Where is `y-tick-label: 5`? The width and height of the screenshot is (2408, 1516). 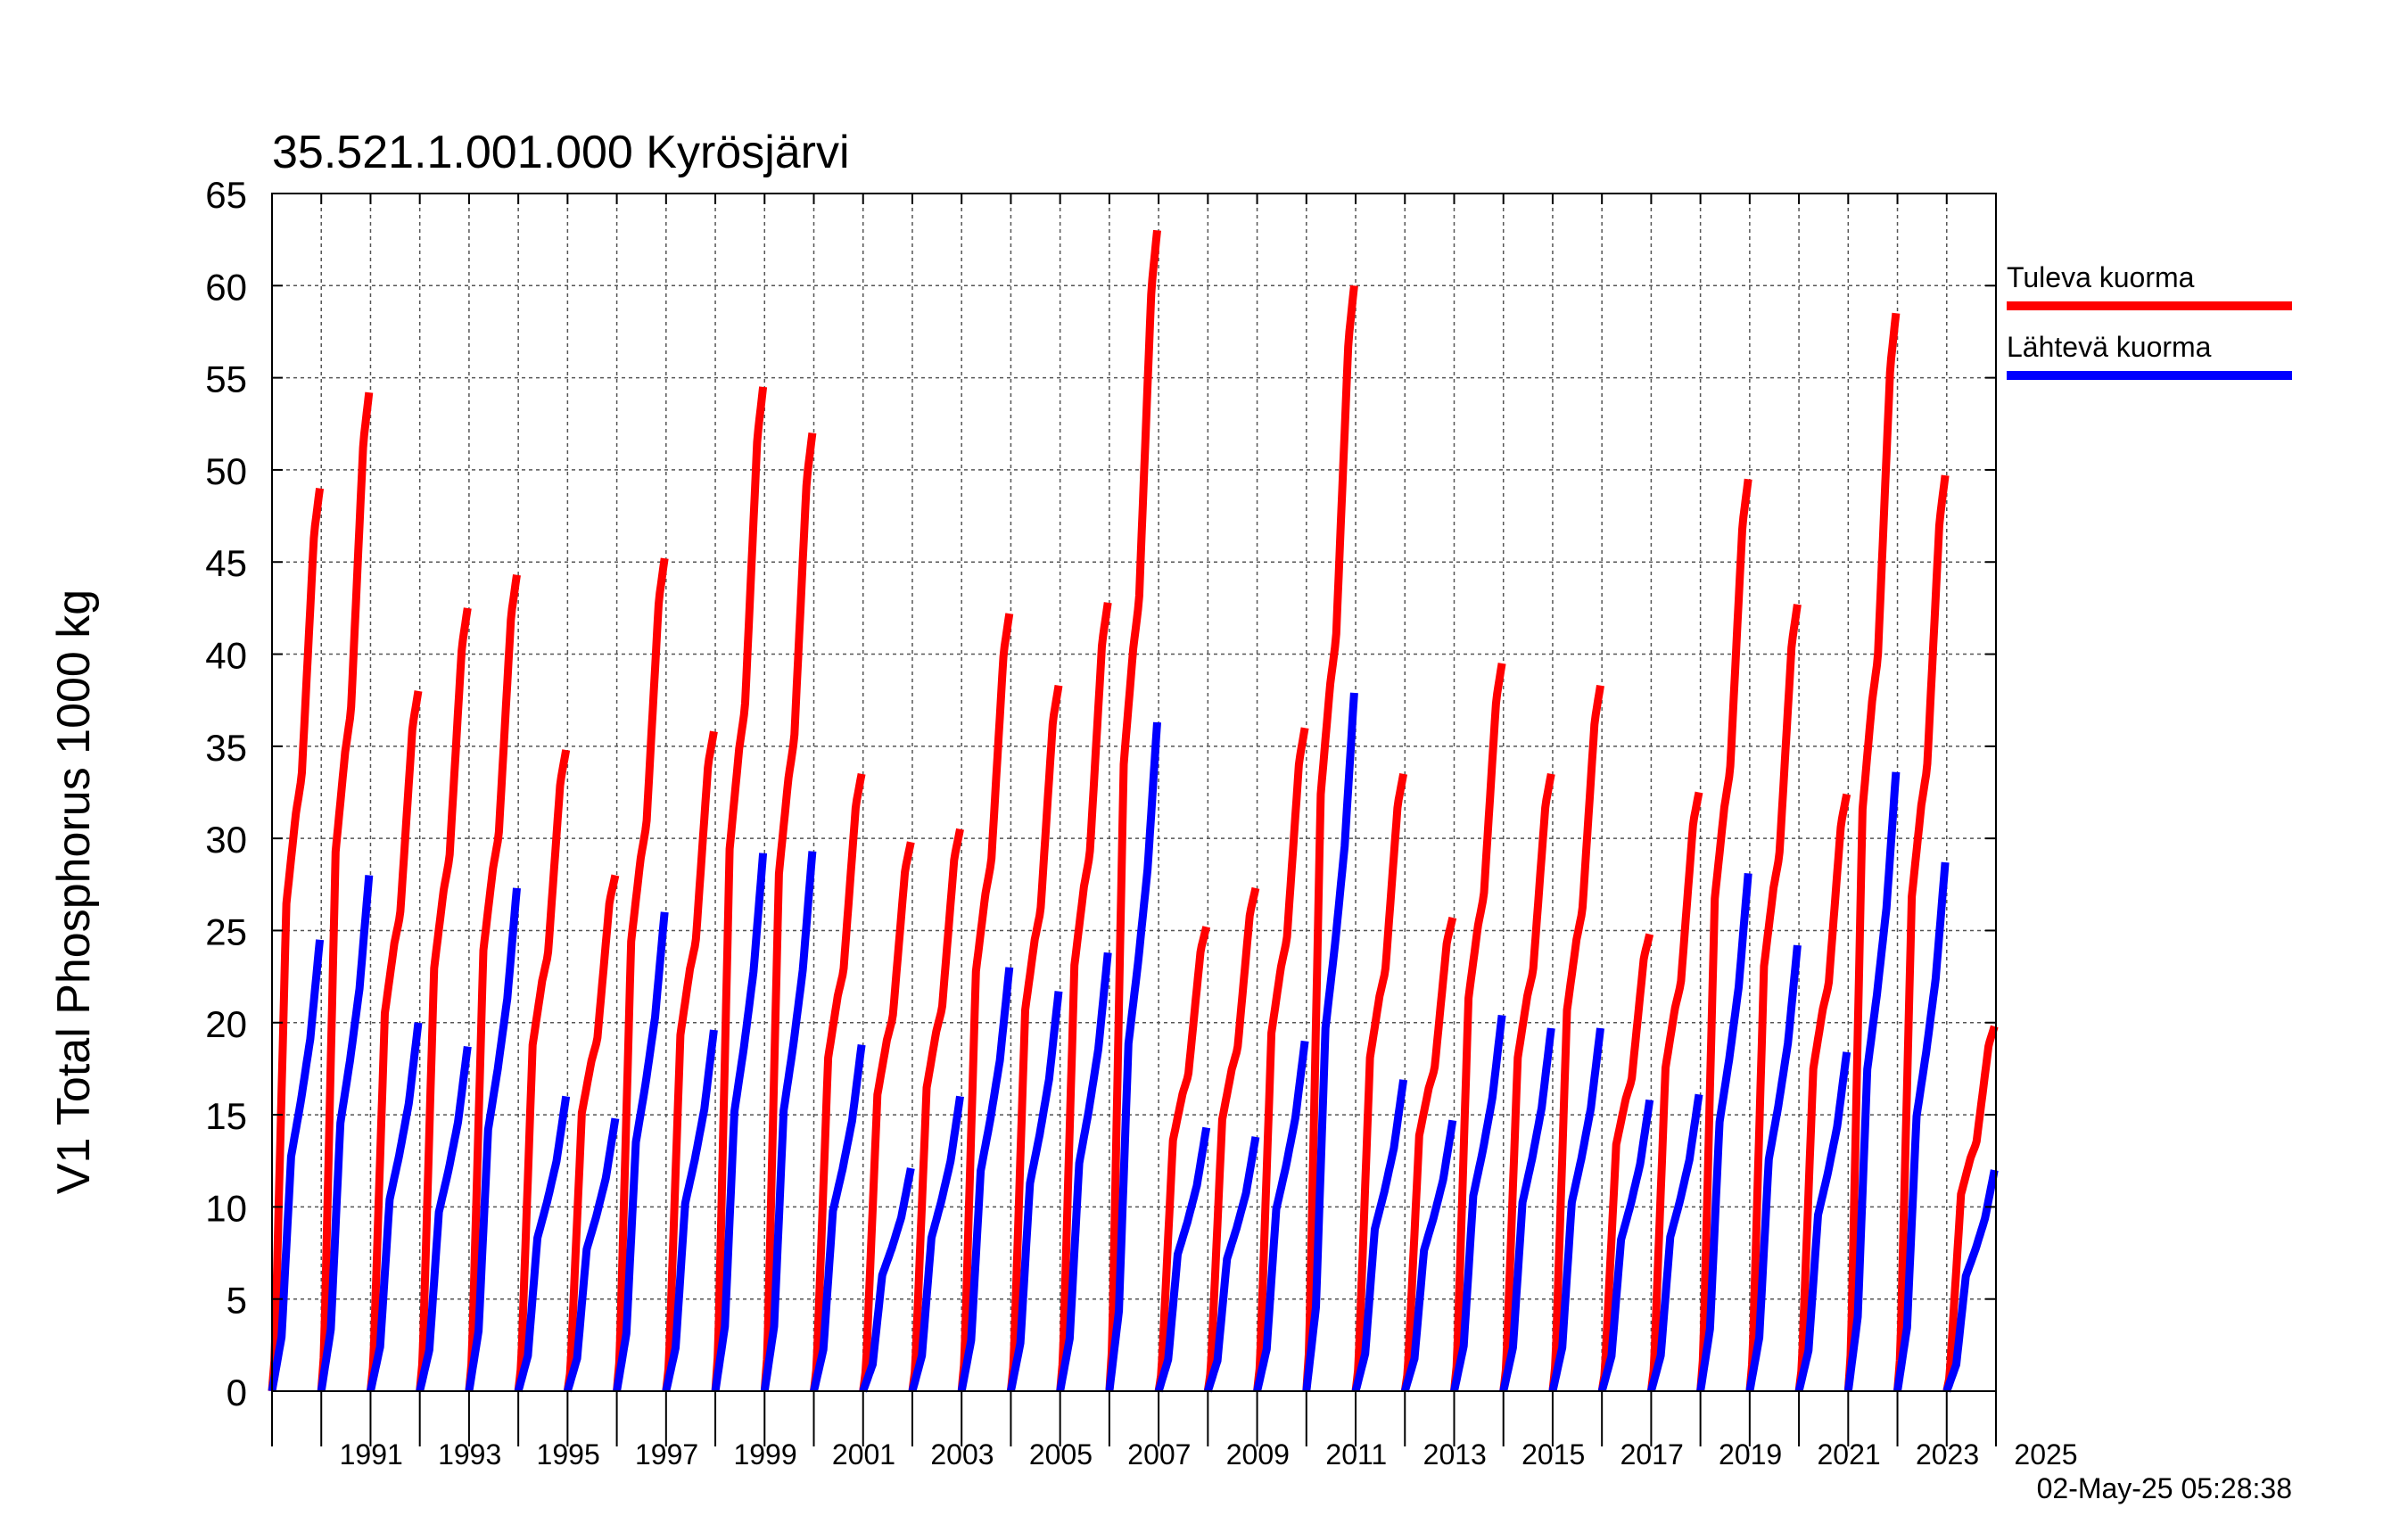
y-tick-label: 5 is located at coordinates (237, 1301).